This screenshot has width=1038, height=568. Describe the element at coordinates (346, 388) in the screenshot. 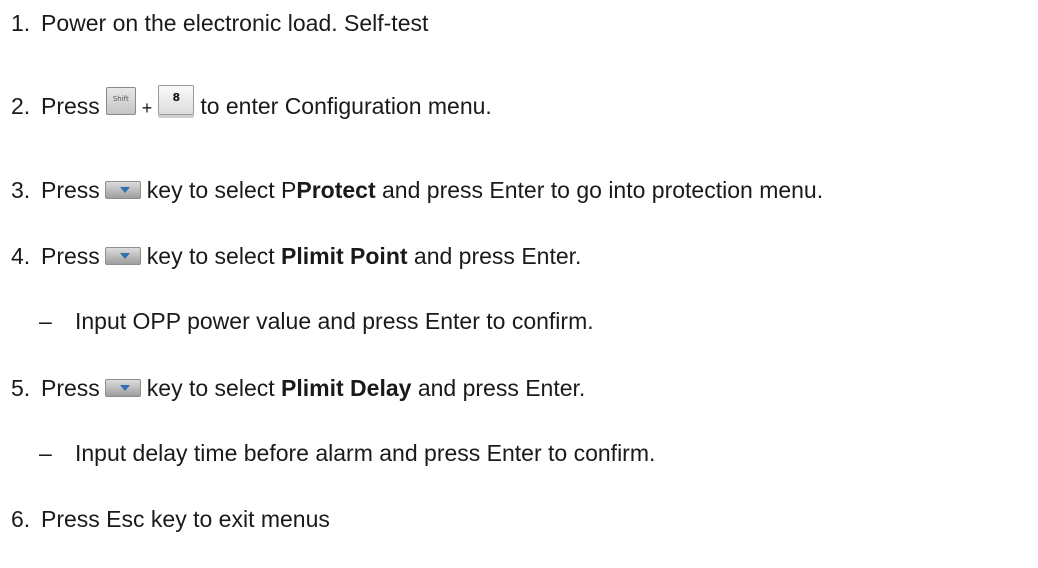

I see `menu-item-plimit-delay: Plimit Delay` at that location.